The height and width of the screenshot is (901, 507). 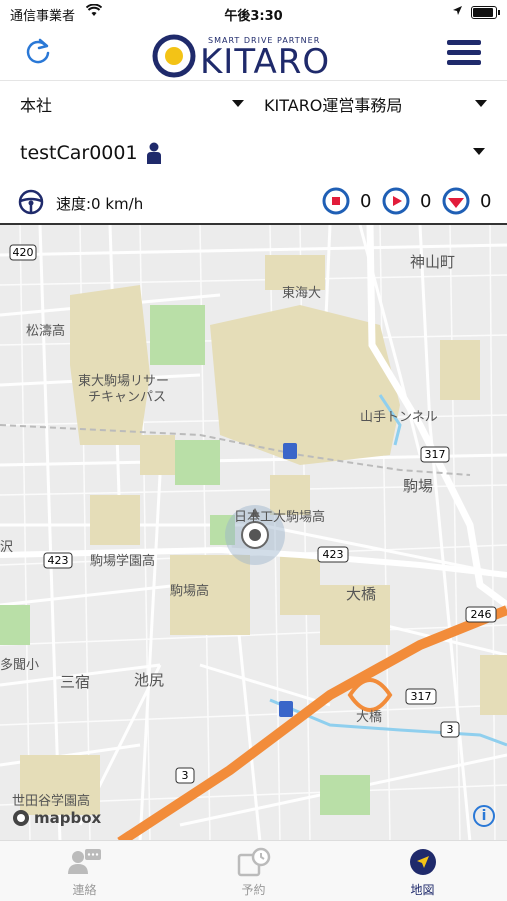 I want to click on menu-button, so click(x=464, y=53).